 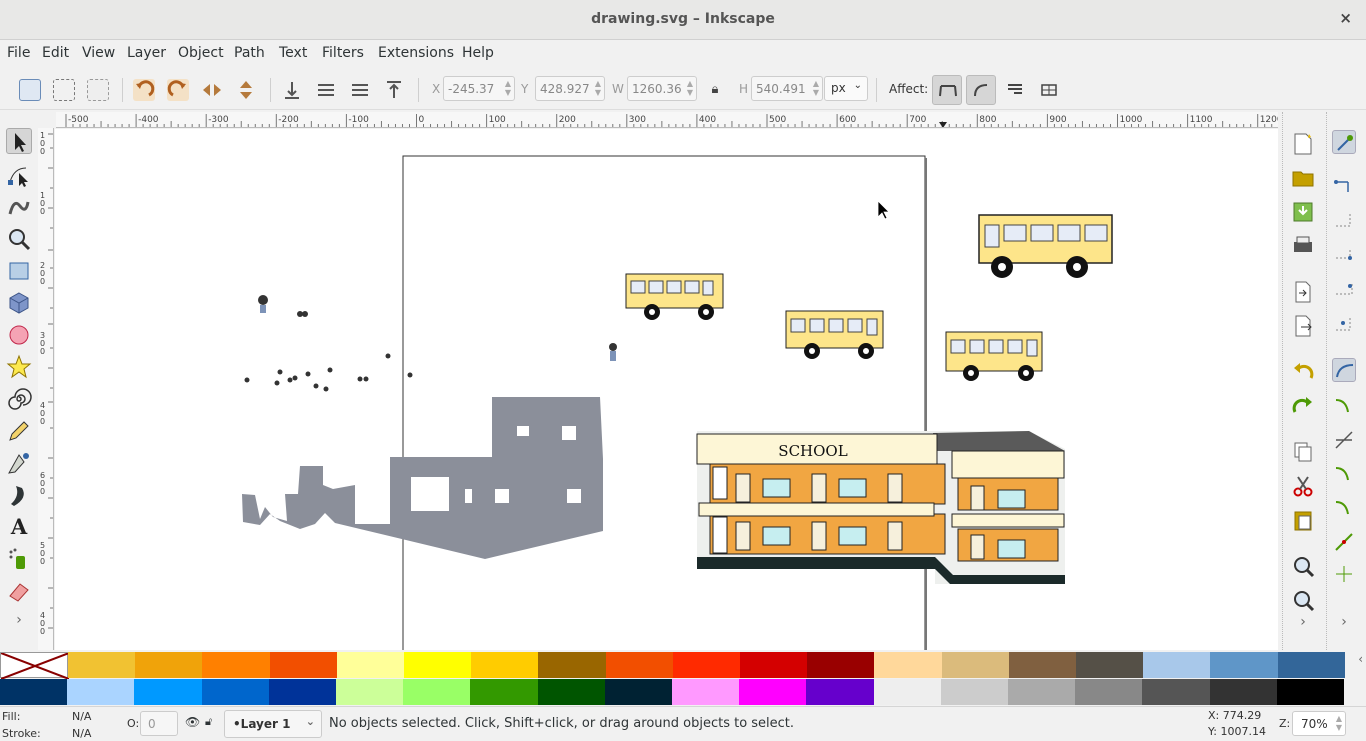 What do you see at coordinates (1319, 723) in the screenshot?
I see `zoom-field: 70% ▲ ▼` at bounding box center [1319, 723].